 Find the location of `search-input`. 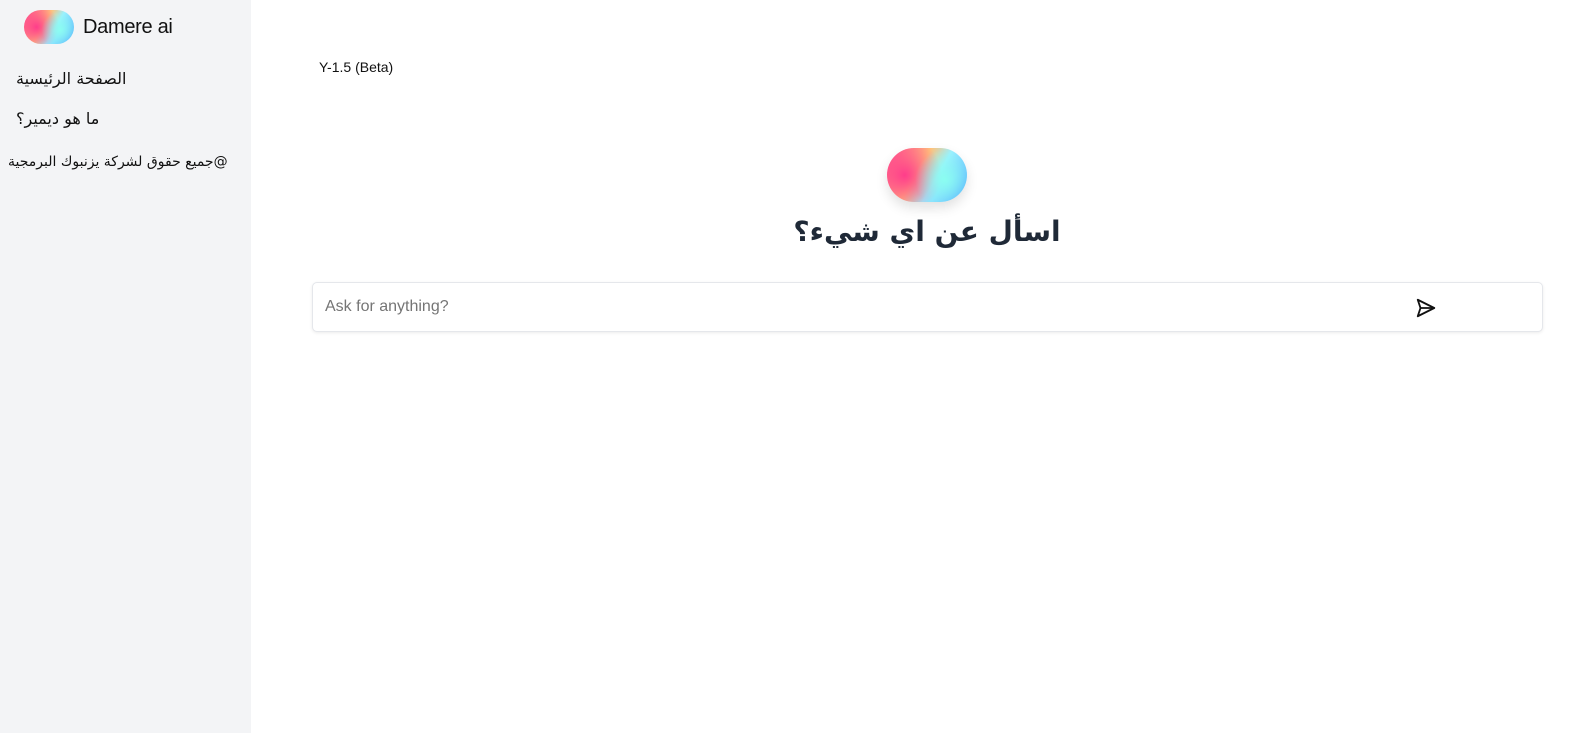

search-input is located at coordinates (863, 307).